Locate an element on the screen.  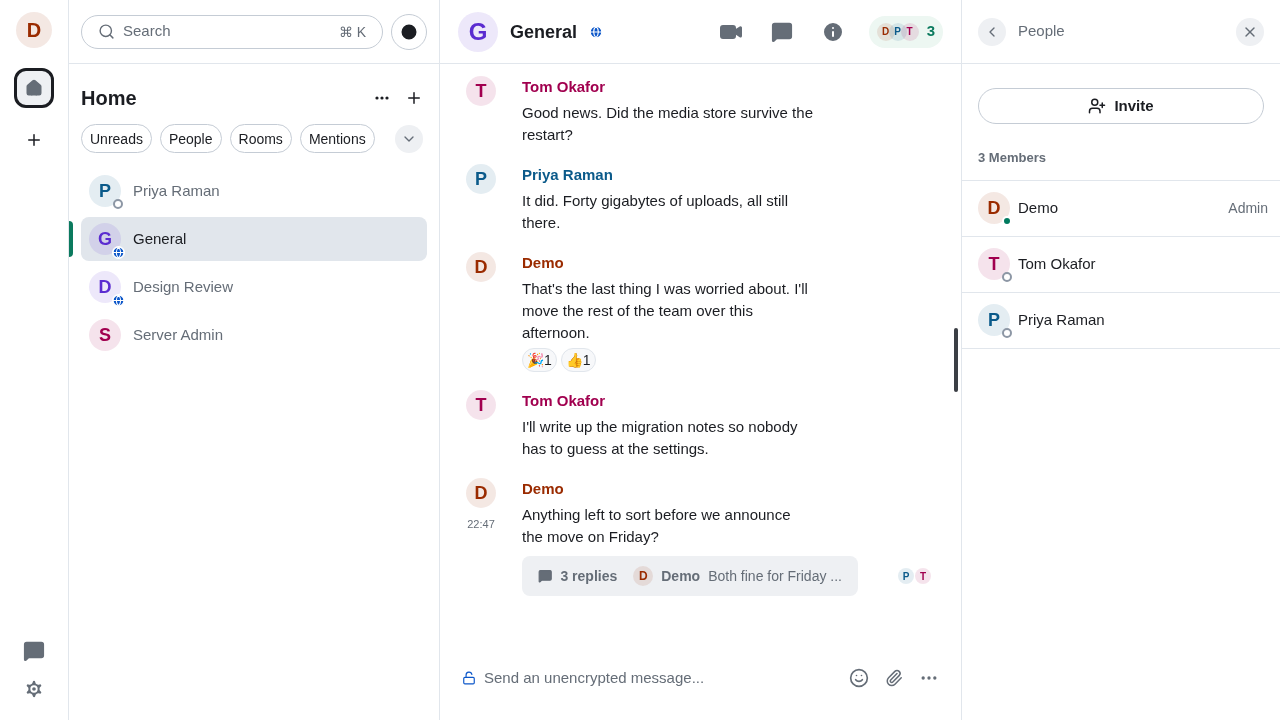
add-room-button is located at coordinates (414, 98).